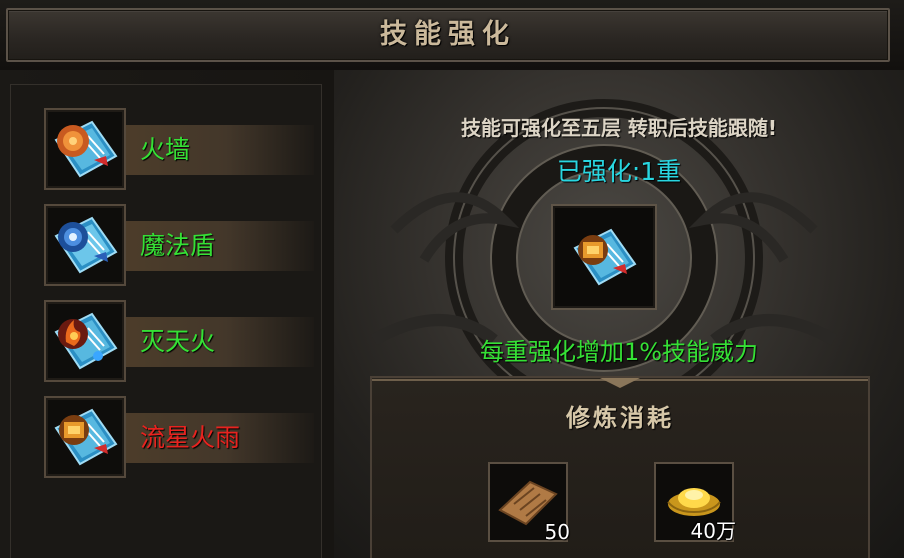 The height and width of the screenshot is (558, 904). Describe the element at coordinates (85, 149) in the screenshot. I see `fire-wall-skill-icon` at that location.